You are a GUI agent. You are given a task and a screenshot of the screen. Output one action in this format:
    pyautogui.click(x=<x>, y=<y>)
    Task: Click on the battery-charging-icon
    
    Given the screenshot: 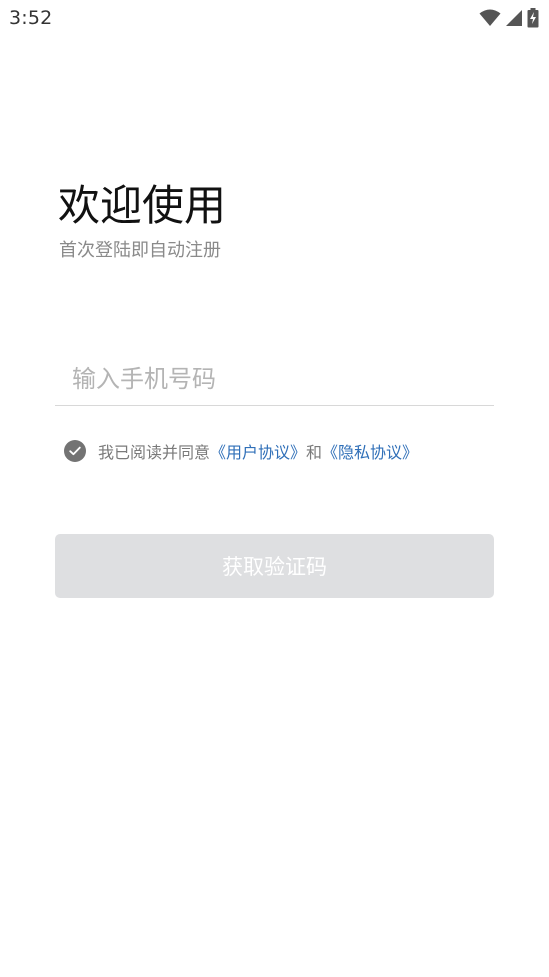 What is the action you would take?
    pyautogui.click(x=533, y=18)
    